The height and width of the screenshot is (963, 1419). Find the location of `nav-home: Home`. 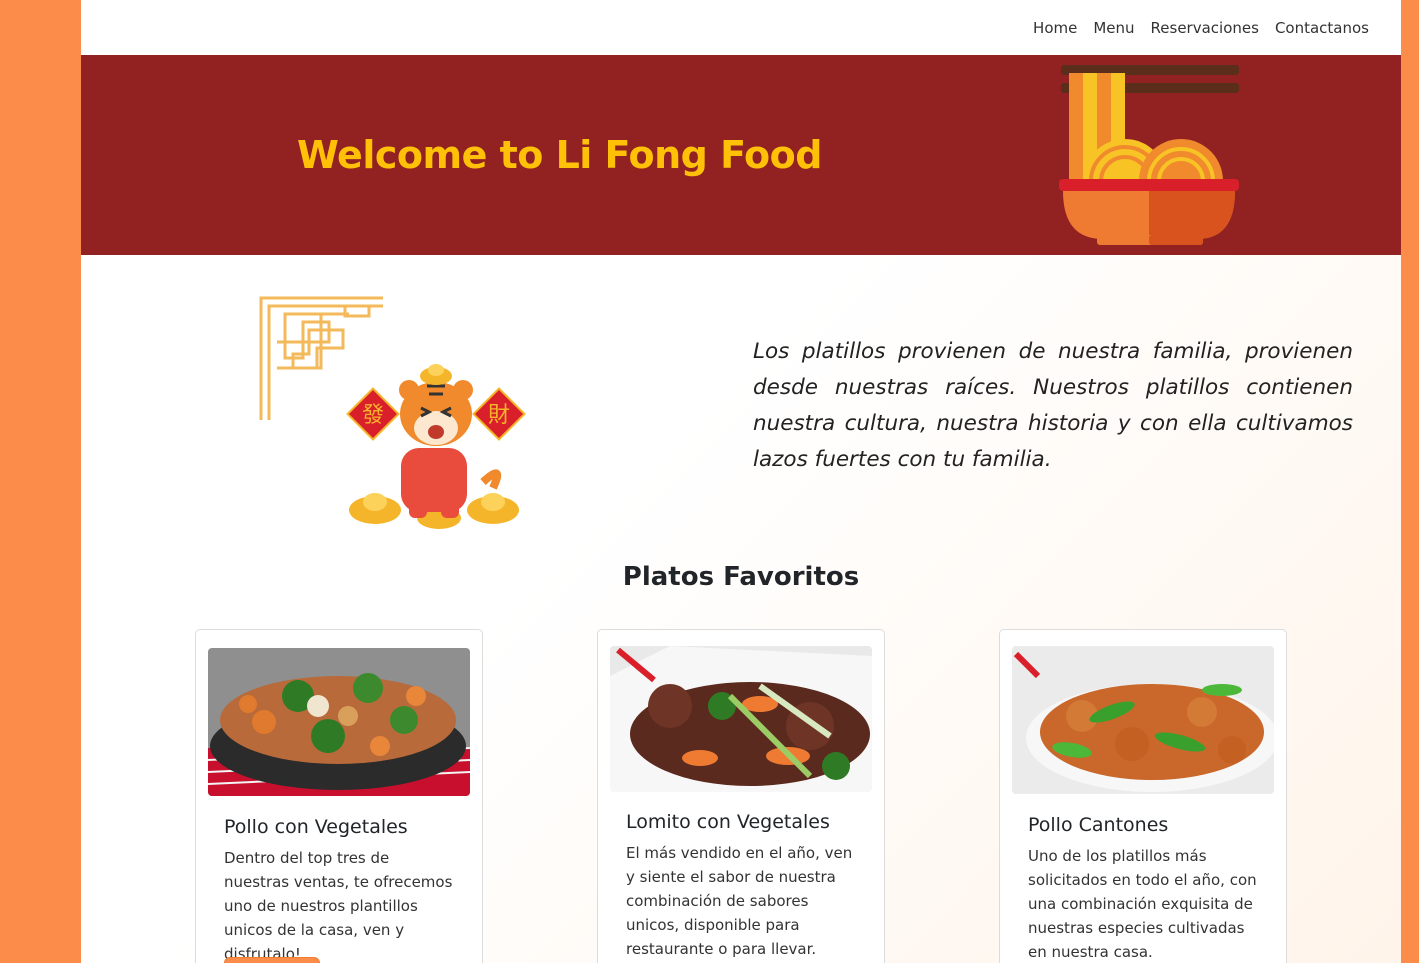

nav-home: Home is located at coordinates (1055, 28).